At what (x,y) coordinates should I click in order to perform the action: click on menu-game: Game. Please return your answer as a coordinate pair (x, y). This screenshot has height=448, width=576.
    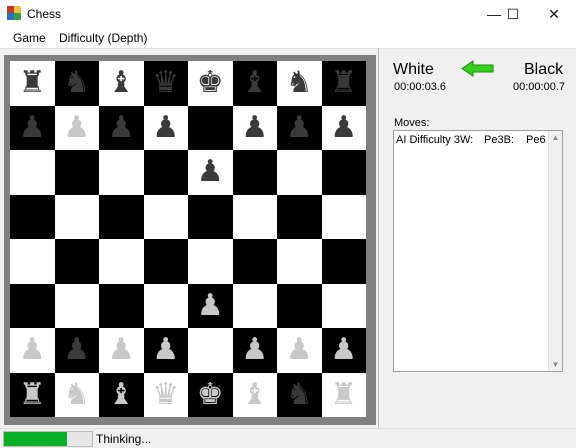
    Looking at the image, I should click on (29, 38).